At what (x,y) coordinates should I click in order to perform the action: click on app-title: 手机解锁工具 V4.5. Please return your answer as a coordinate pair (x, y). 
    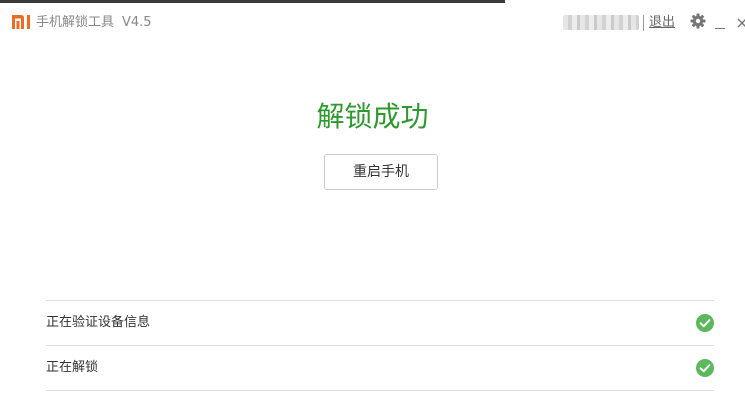
    Looking at the image, I should click on (94, 23).